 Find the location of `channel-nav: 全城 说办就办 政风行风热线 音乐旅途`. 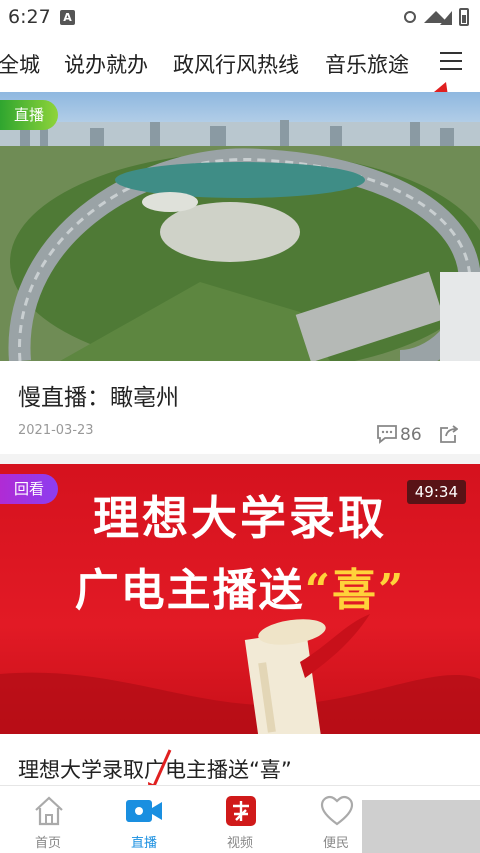

channel-nav: 全城 说办就办 政风行风热线 音乐旅途 is located at coordinates (240, 63).